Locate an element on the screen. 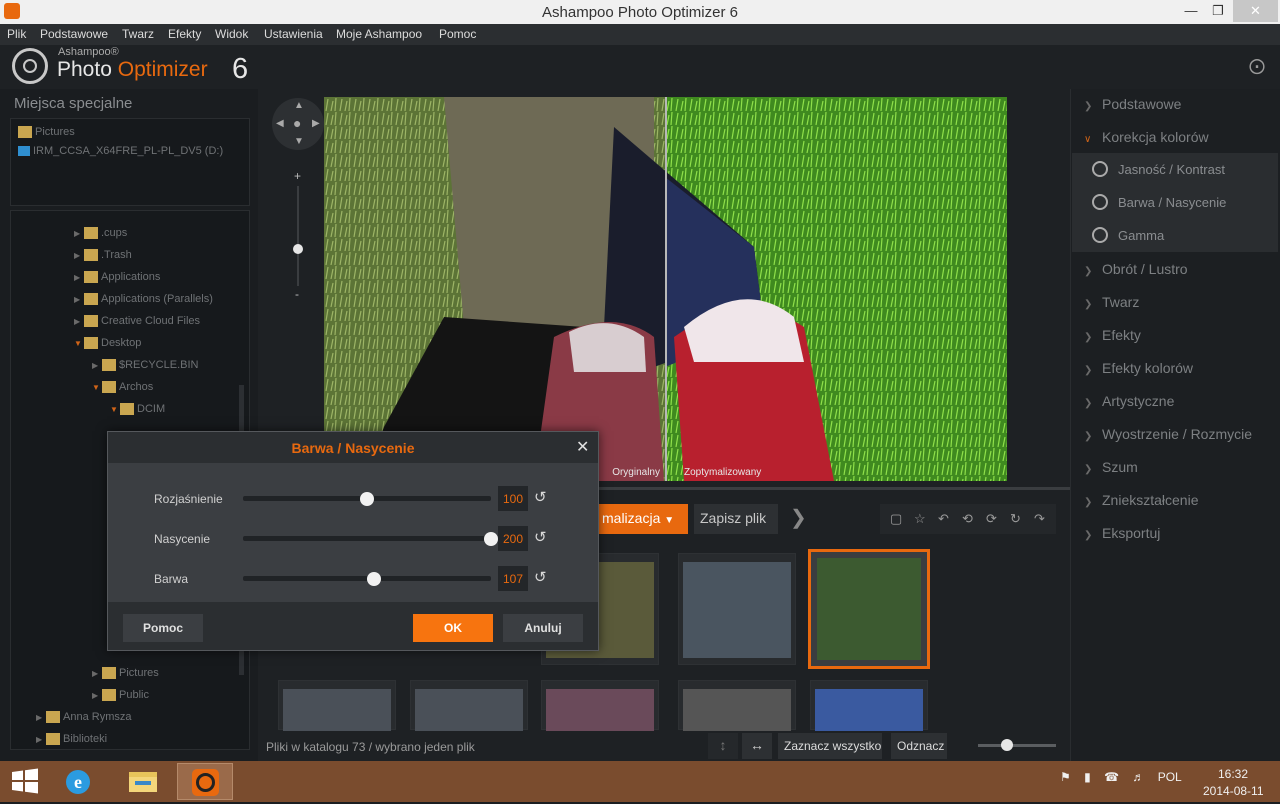 Image resolution: width=1280 pixels, height=804 pixels. menu-podstawowe: Podstawowe is located at coordinates (74, 34).